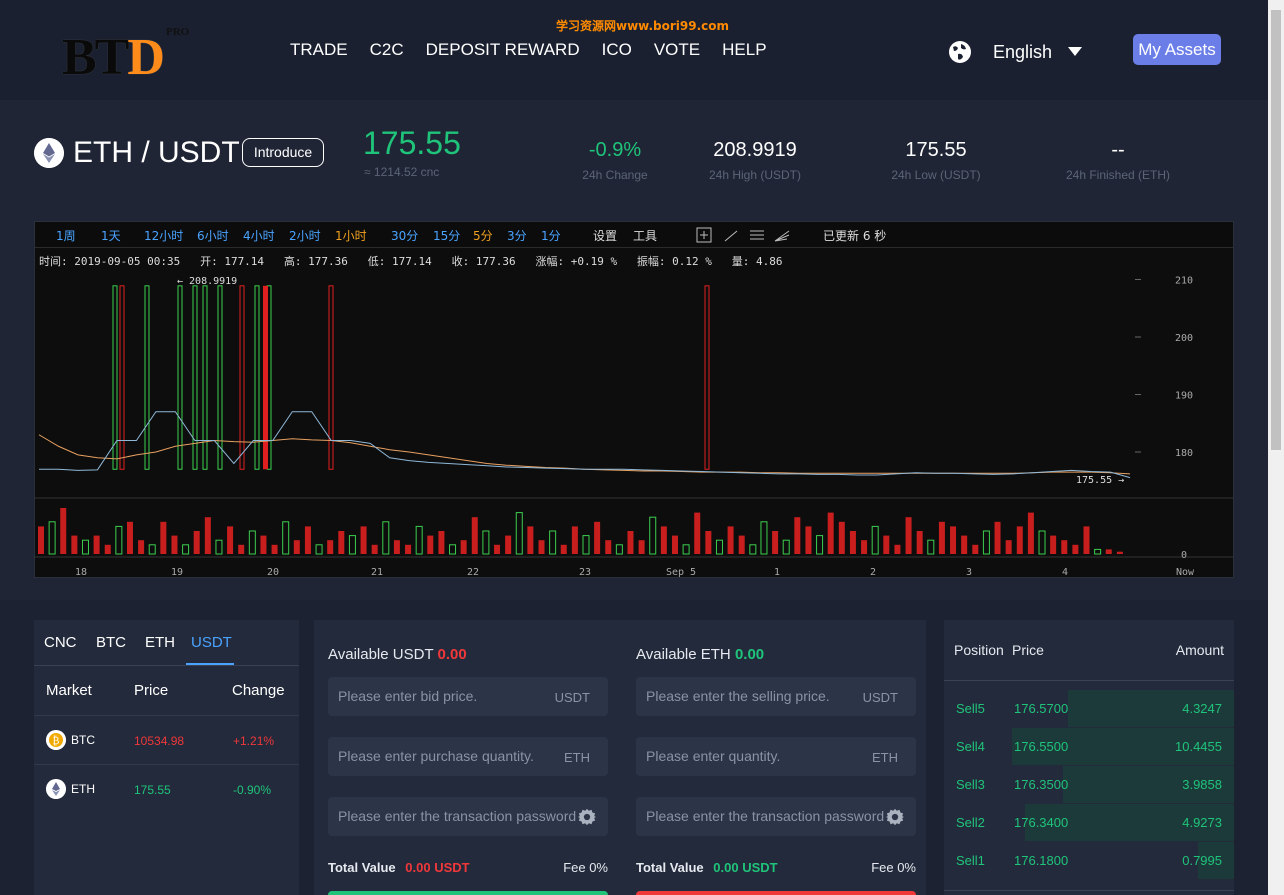 Image resolution: width=1284 pixels, height=895 pixels. I want to click on stat-24h-low: 175.55 24h Low (USDT), so click(936, 160).